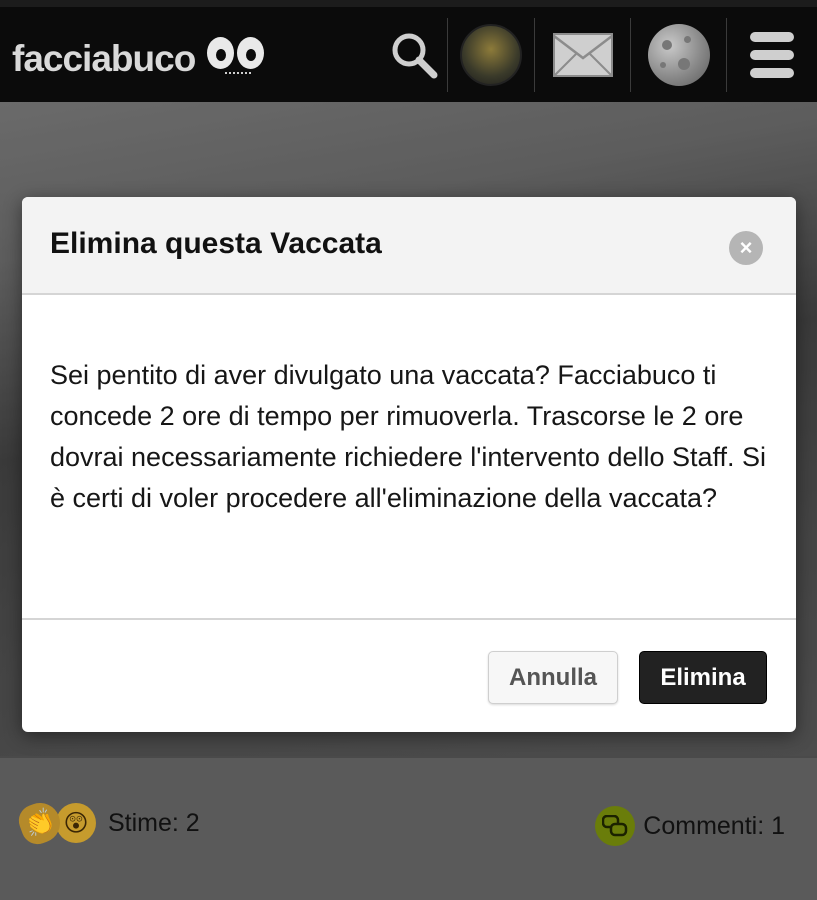 This screenshot has height=900, width=817. I want to click on search-icon, so click(415, 56).